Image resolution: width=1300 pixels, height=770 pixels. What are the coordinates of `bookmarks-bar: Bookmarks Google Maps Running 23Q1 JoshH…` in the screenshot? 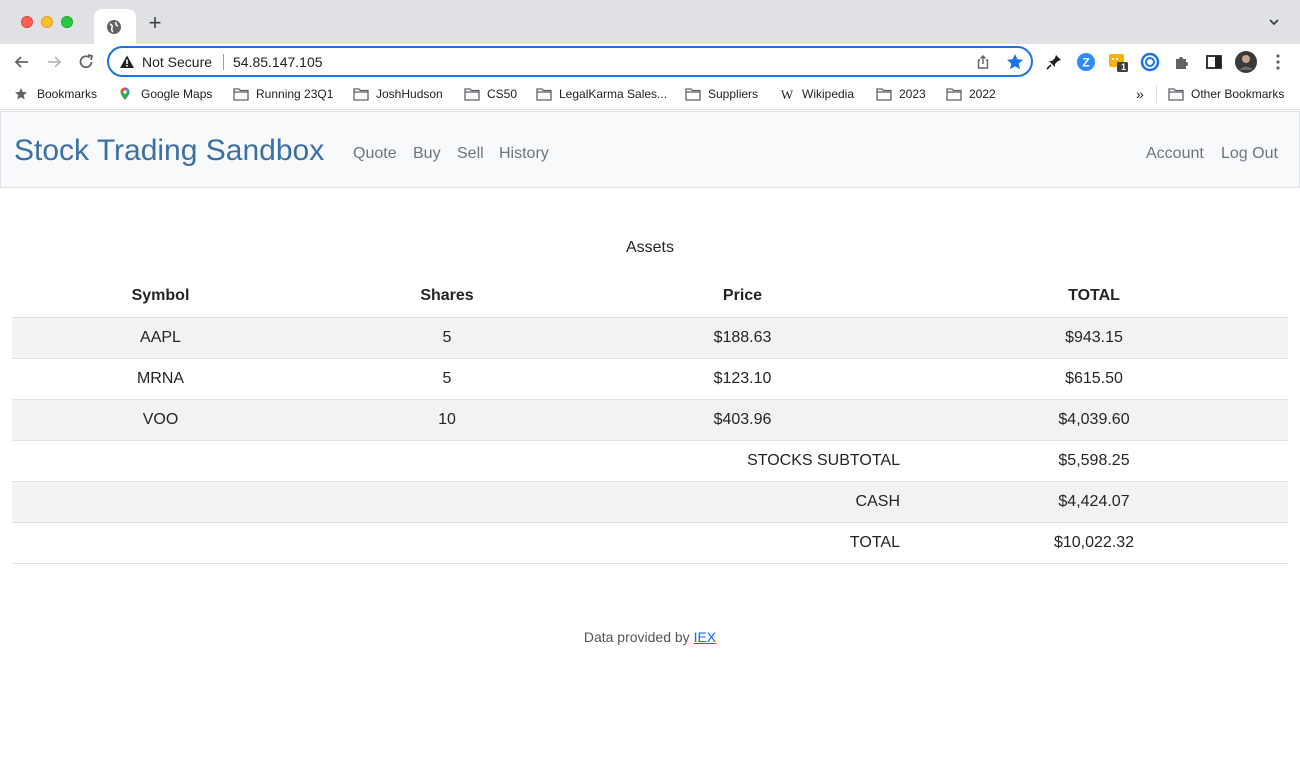 It's located at (650, 95).